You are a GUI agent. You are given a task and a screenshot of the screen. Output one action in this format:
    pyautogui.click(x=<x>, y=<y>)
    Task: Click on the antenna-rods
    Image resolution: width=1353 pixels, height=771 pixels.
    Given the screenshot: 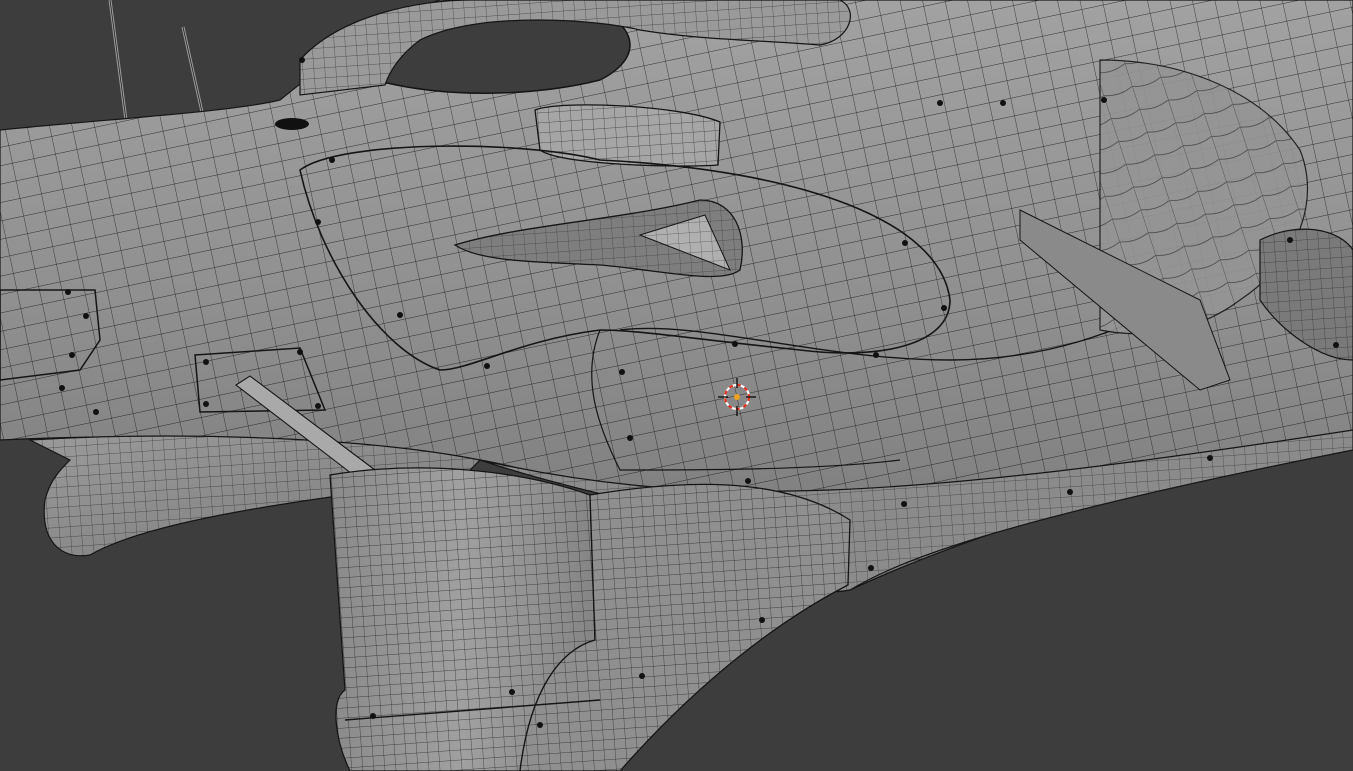 What is the action you would take?
    pyautogui.click(x=156, y=60)
    